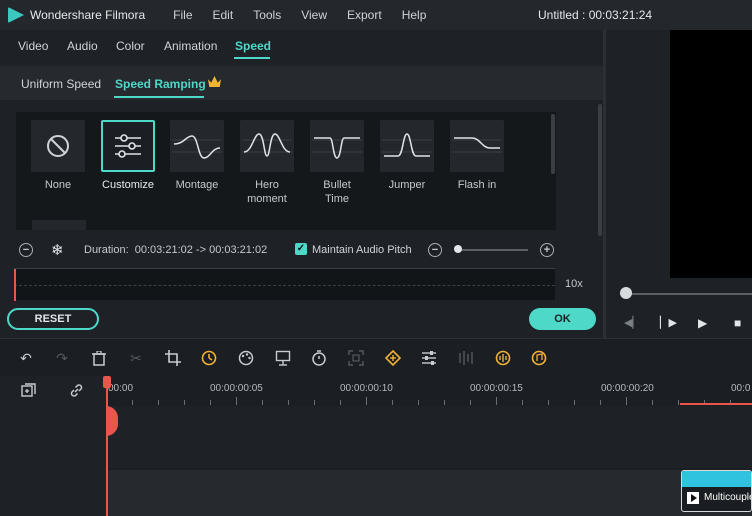  Describe the element at coordinates (252, 58) in the screenshot. I see `tab-active-indicator` at that location.